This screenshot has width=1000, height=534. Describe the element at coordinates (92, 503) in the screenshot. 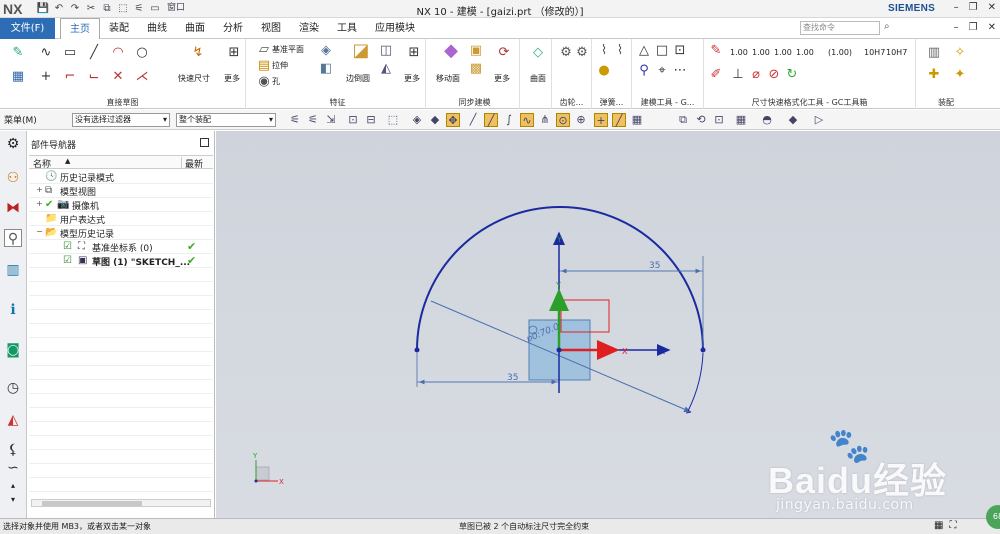

I see `scrollbar-thumb` at that location.